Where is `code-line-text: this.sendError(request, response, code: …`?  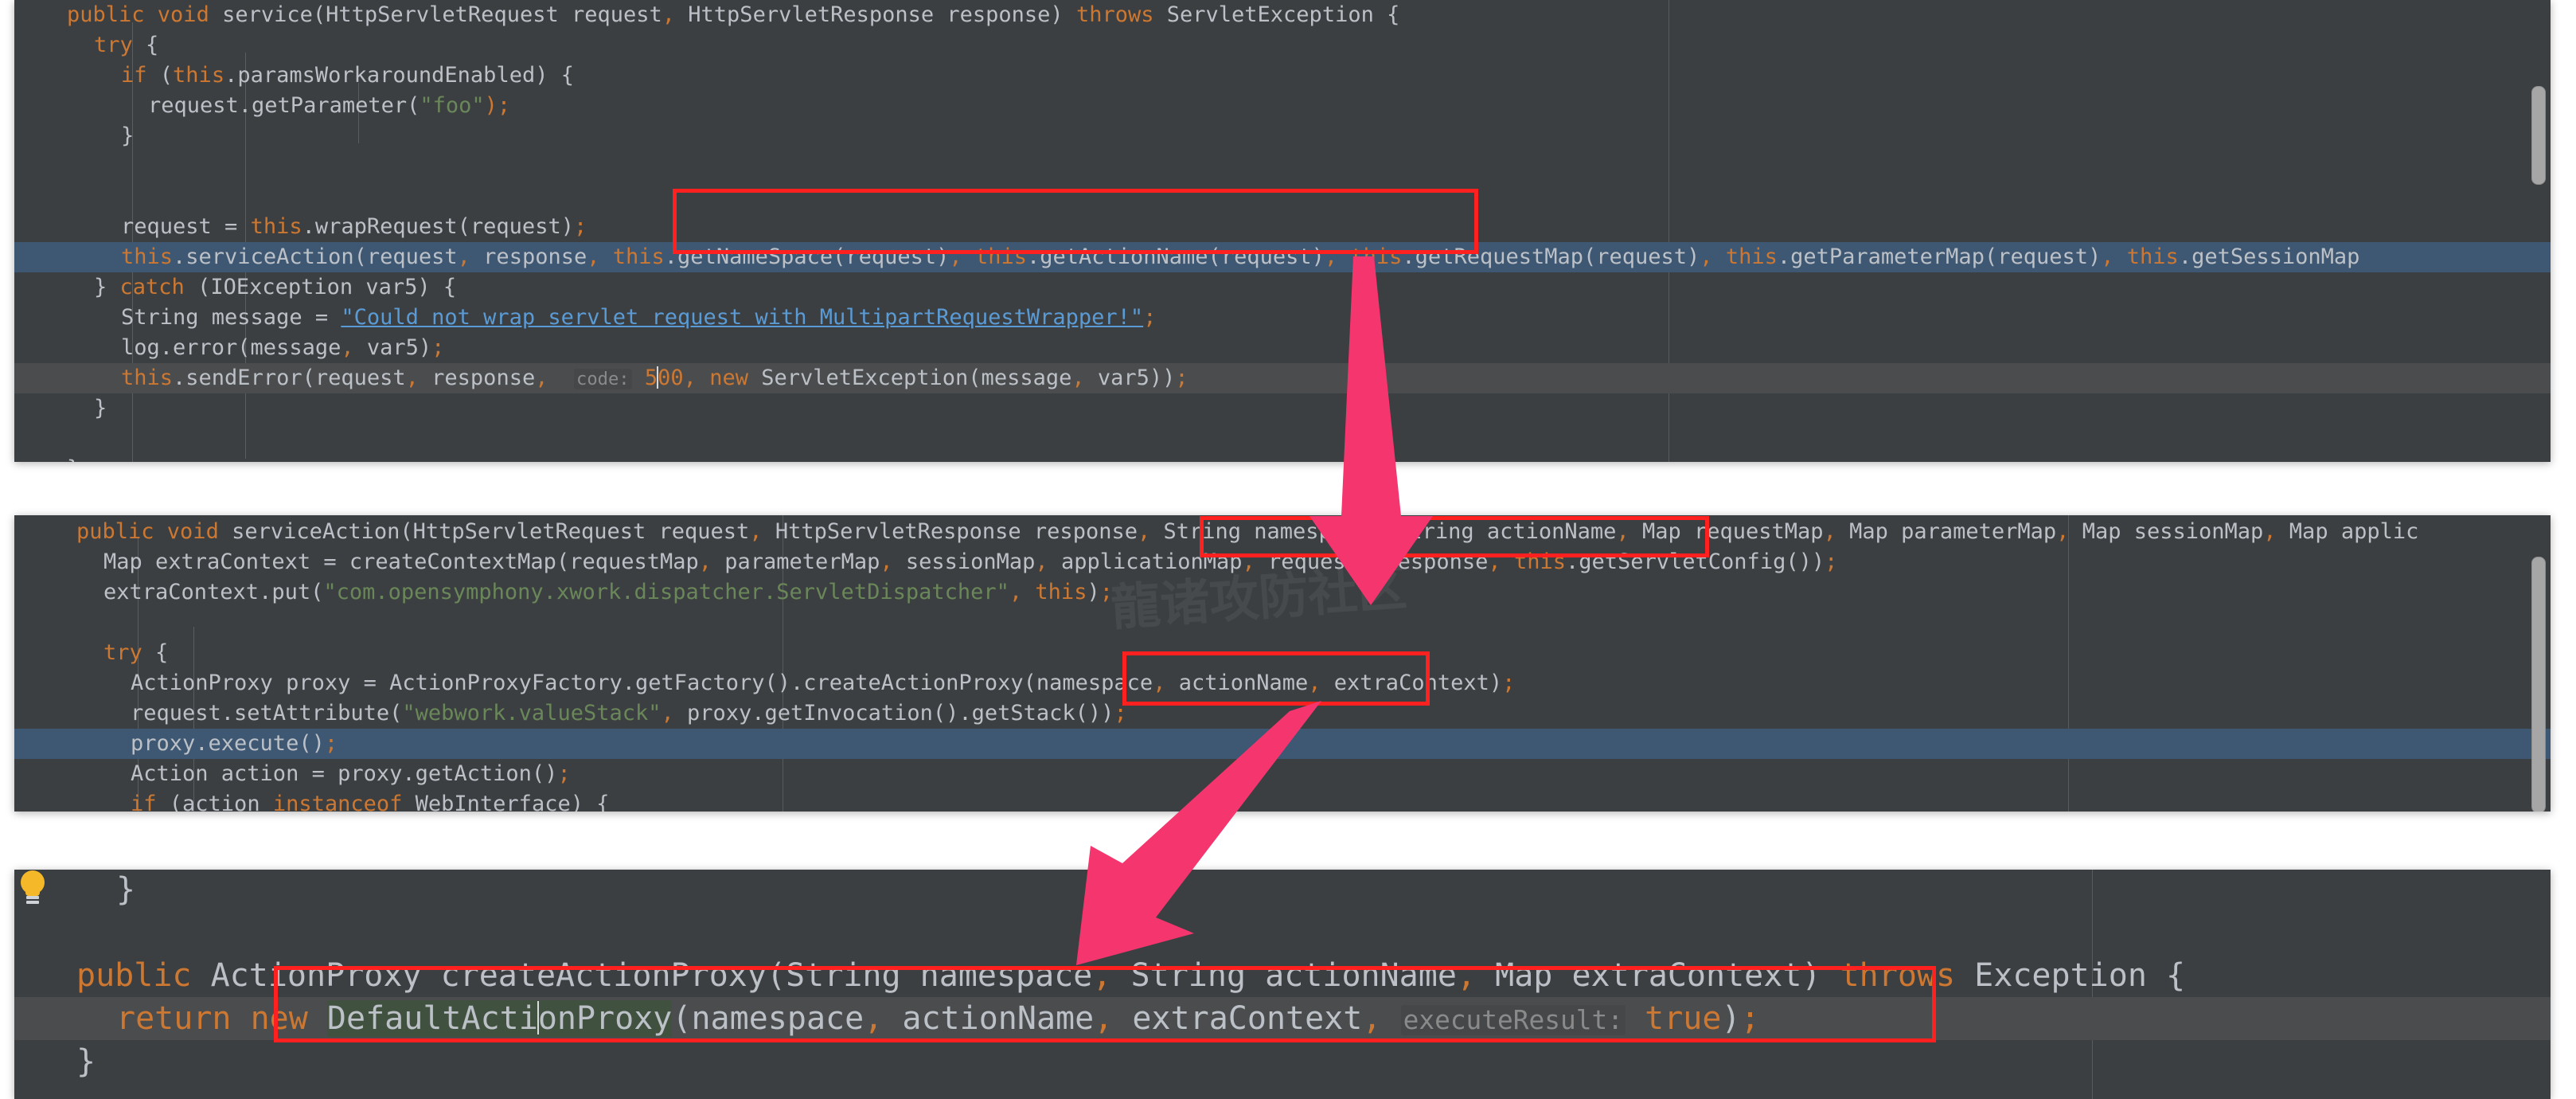
code-line-text: this.sendError(request, response, code: … is located at coordinates (601, 378).